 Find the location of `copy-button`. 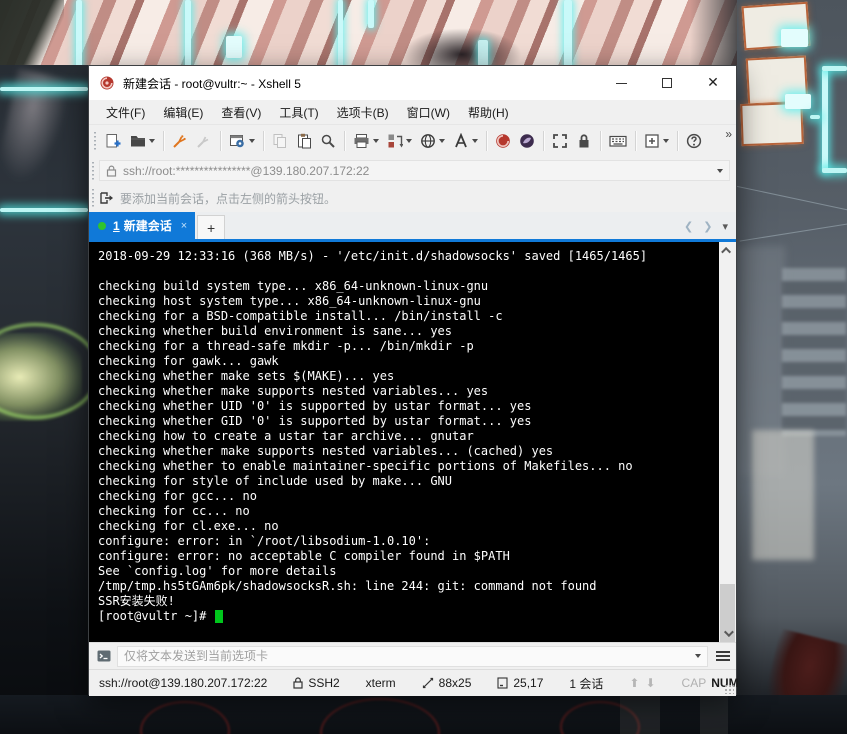

copy-button is located at coordinates (280, 141).